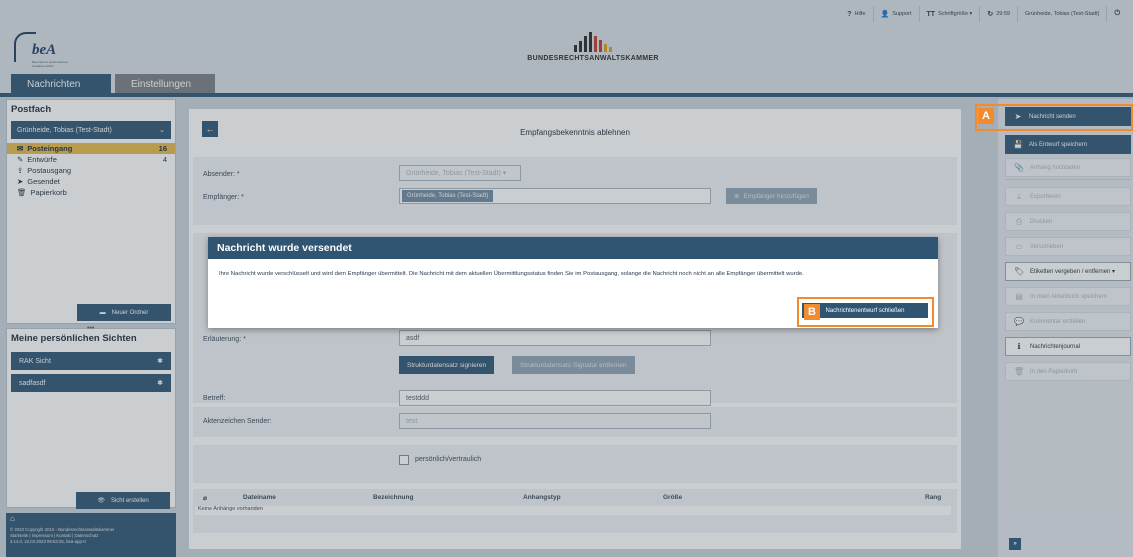  I want to click on dialog-title: Nachricht wurde versendet, so click(573, 248).